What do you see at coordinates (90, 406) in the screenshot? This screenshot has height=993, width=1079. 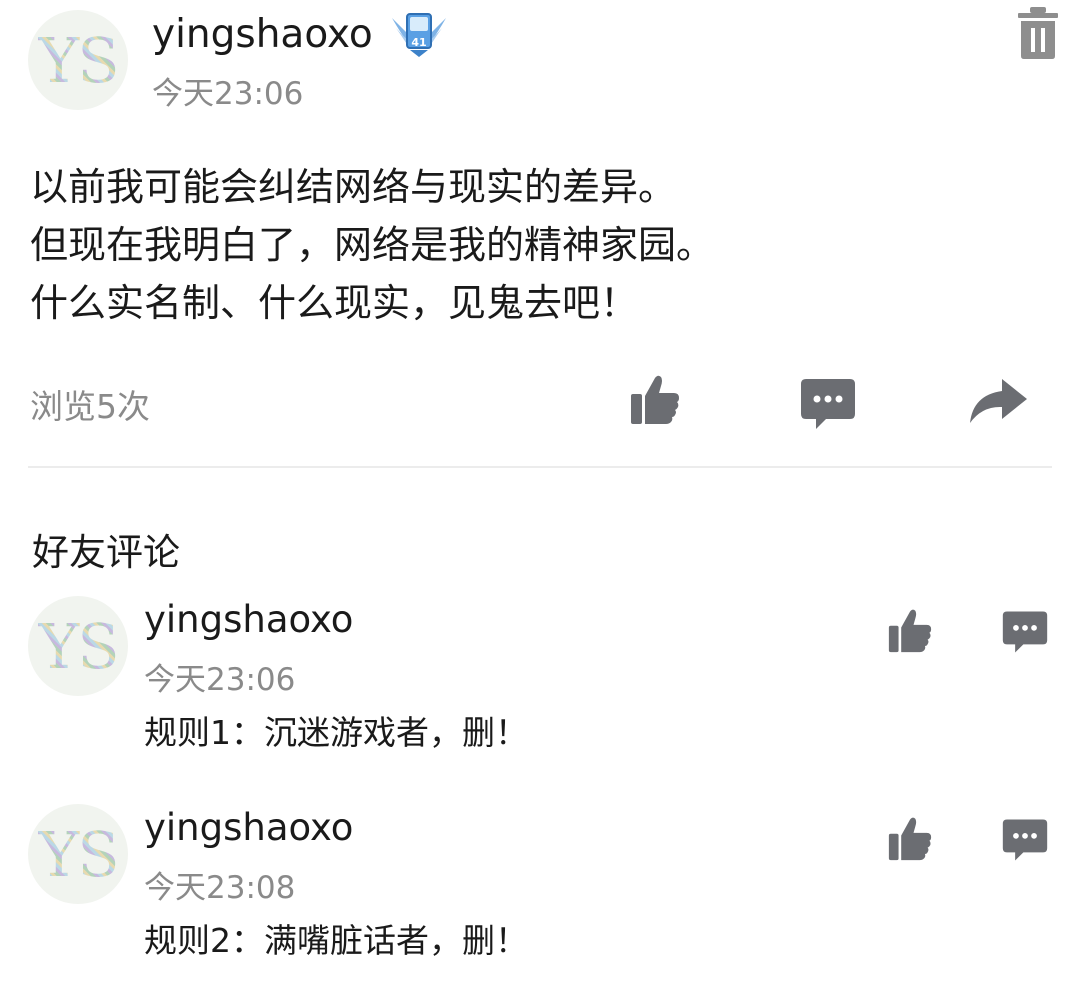 I see `view-count: 浏览5次` at bounding box center [90, 406].